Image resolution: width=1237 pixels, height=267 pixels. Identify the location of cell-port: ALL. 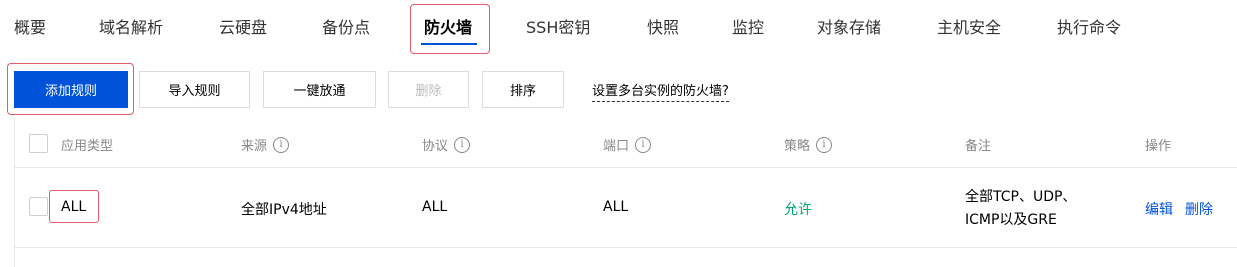
(616, 207).